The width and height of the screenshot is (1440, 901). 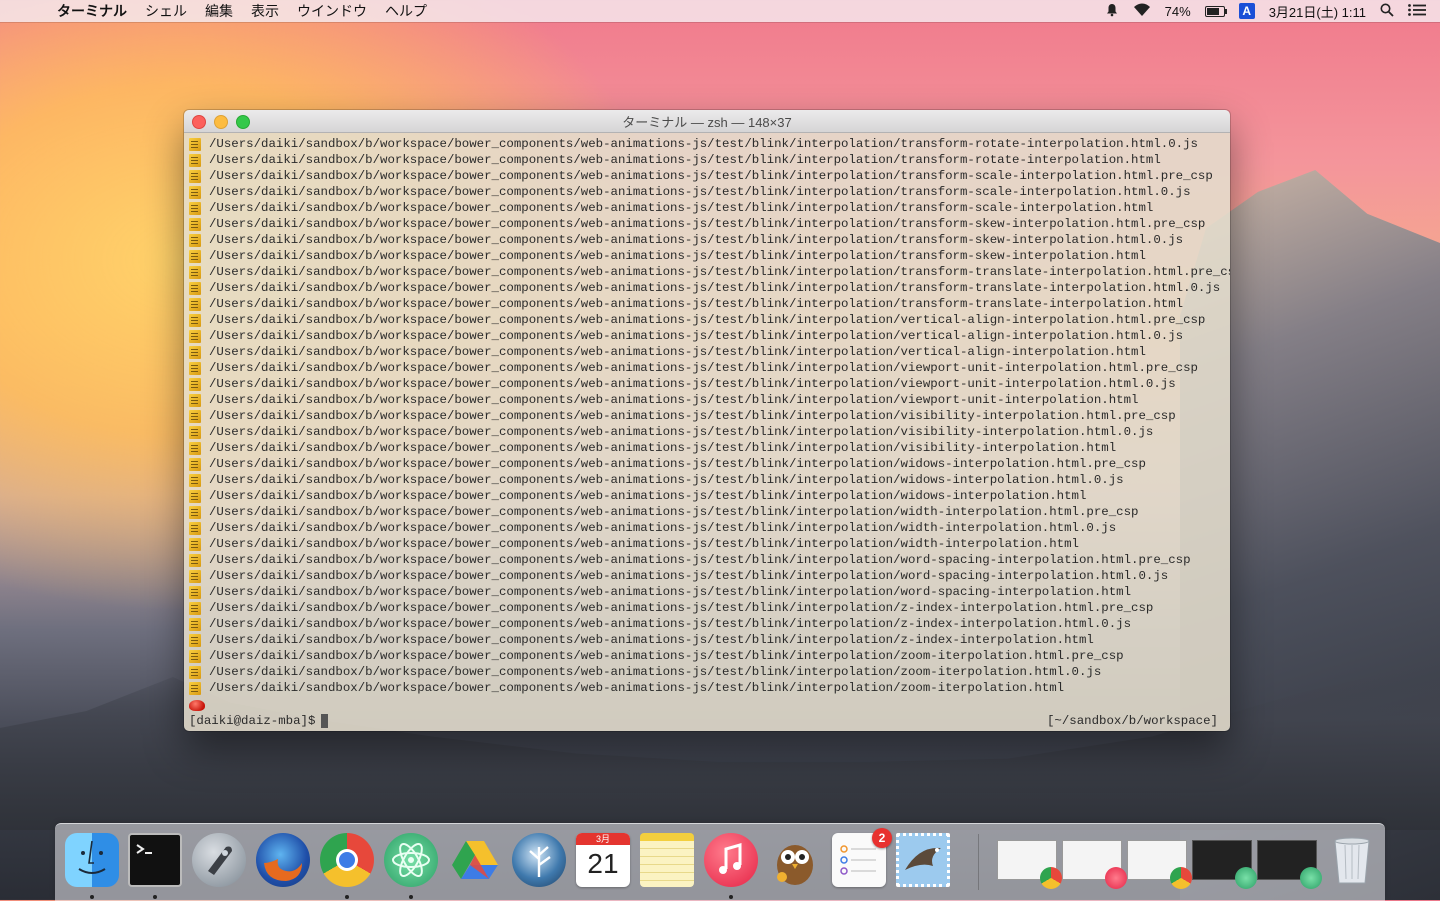 What do you see at coordinates (923, 860) in the screenshot?
I see `dock-mail` at bounding box center [923, 860].